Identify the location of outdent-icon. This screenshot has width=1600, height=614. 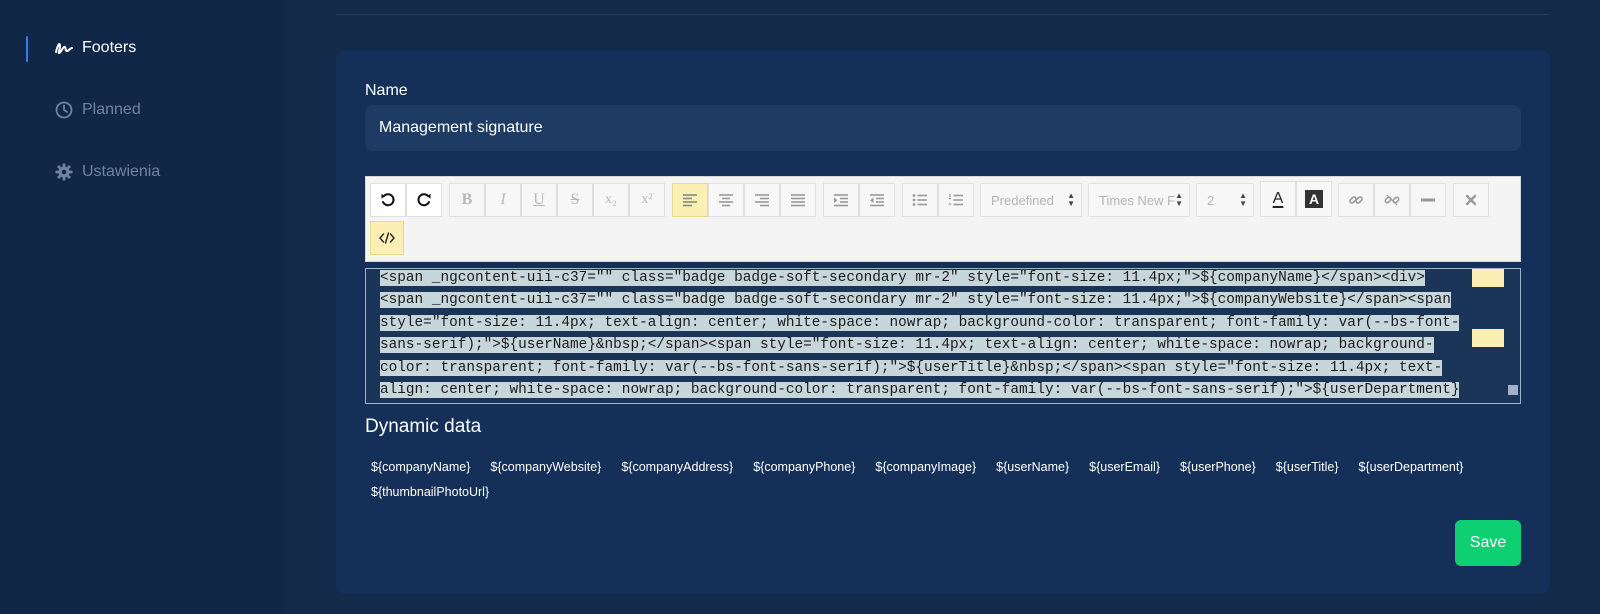
(877, 200).